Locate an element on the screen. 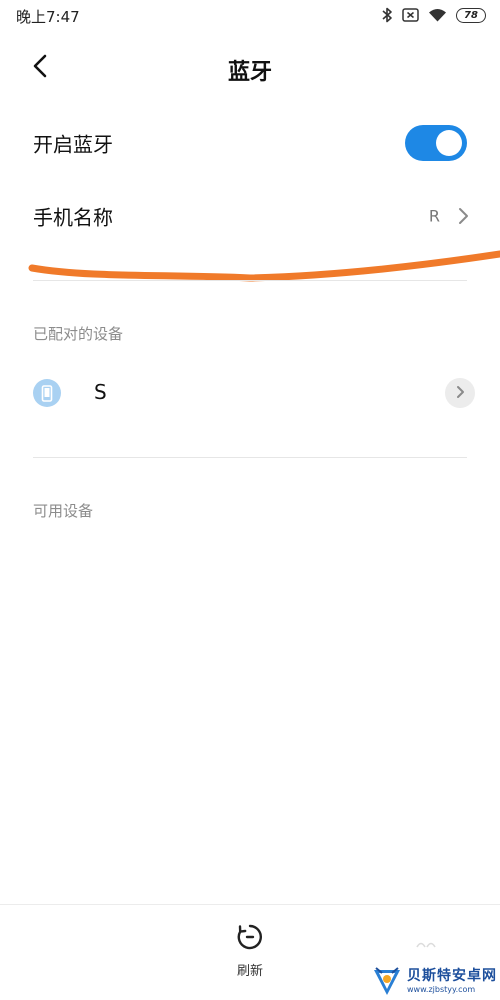 The width and height of the screenshot is (500, 1000). status-time: 晚上7:47 is located at coordinates (48, 17).